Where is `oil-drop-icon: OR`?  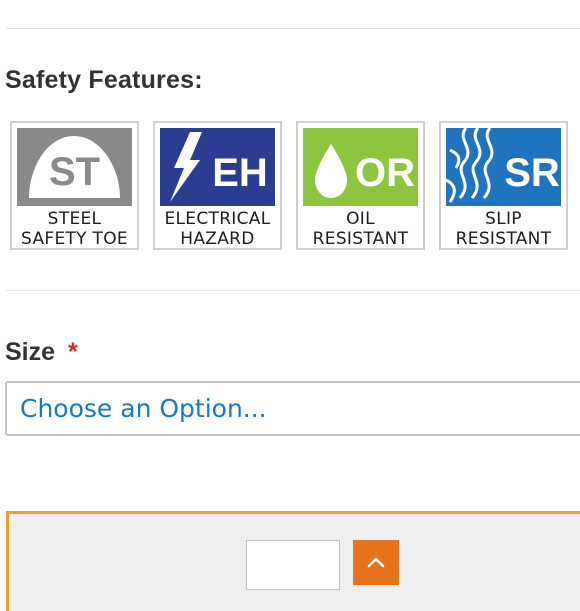 oil-drop-icon: OR is located at coordinates (360, 167).